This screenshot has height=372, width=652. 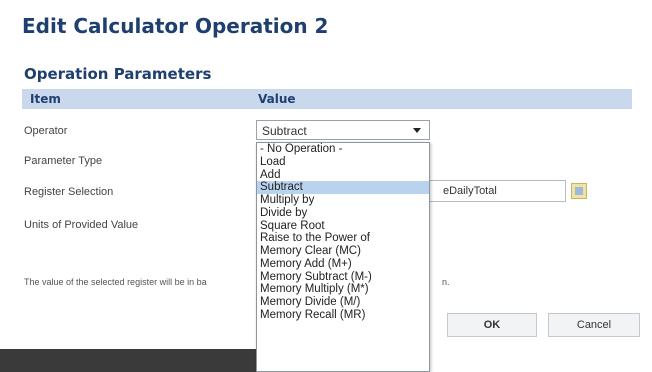 I want to click on dropdown-option: Divide by, so click(x=343, y=213).